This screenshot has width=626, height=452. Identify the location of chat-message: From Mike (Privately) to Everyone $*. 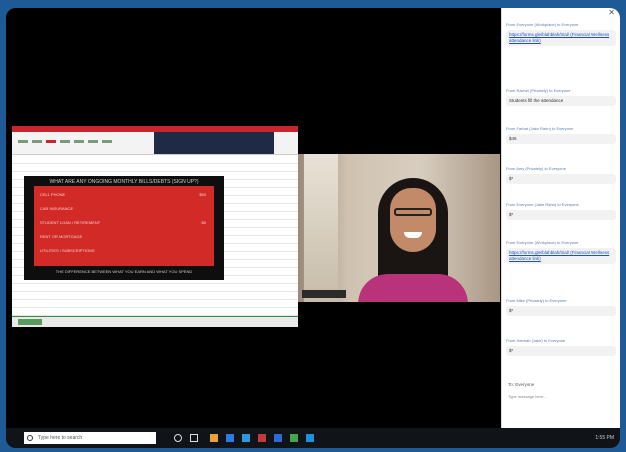
(561, 307).